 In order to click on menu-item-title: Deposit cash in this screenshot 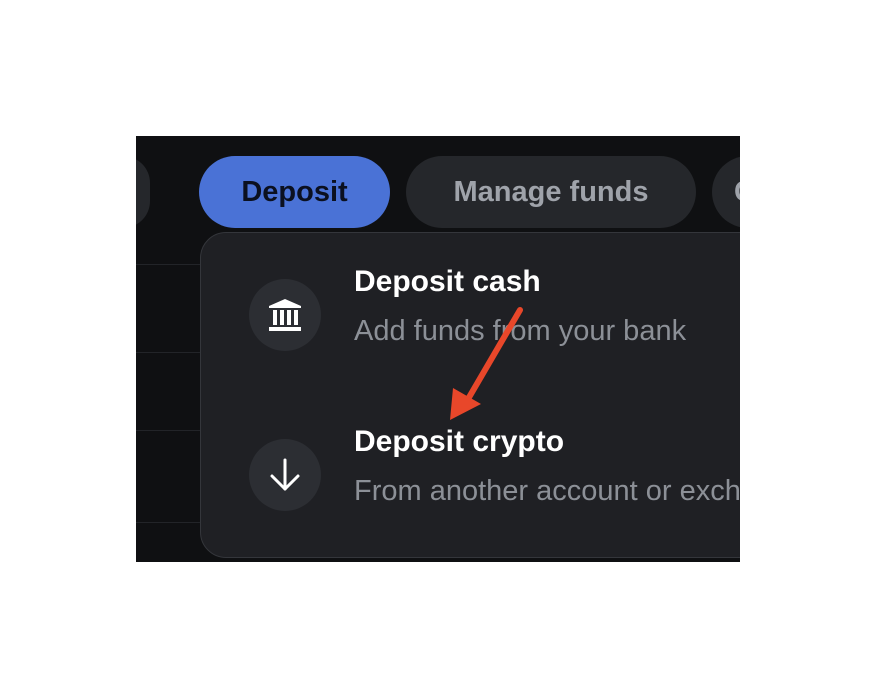, I will do `click(447, 281)`.